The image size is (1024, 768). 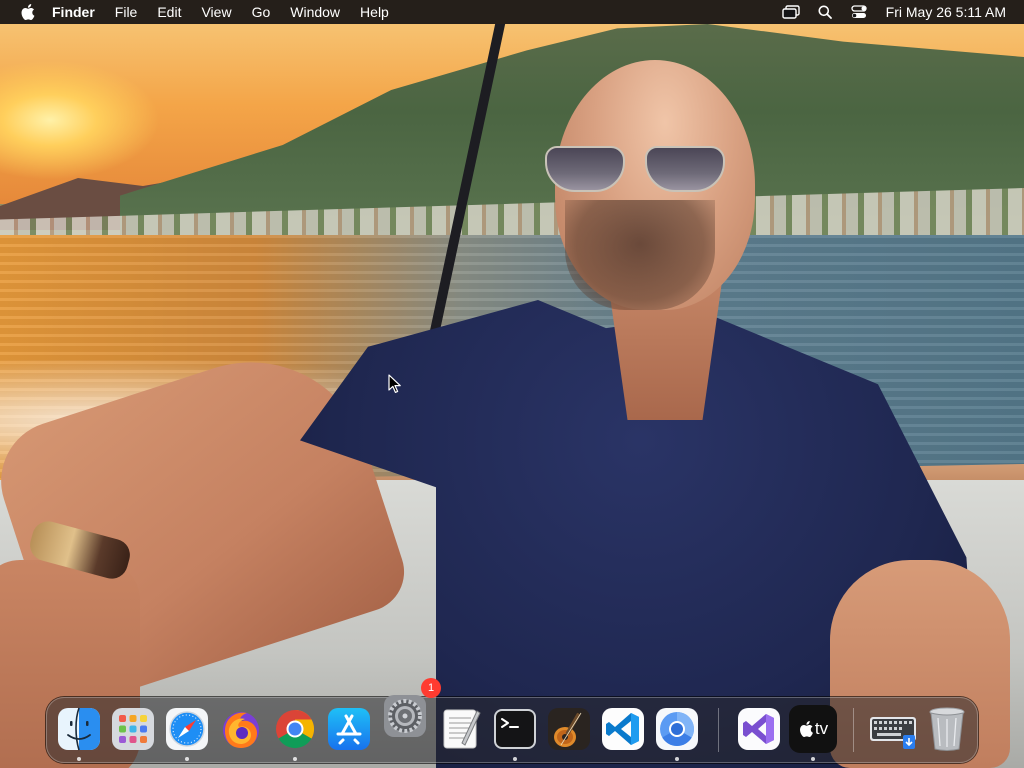 What do you see at coordinates (515, 729) in the screenshot?
I see `terminal-icon` at bounding box center [515, 729].